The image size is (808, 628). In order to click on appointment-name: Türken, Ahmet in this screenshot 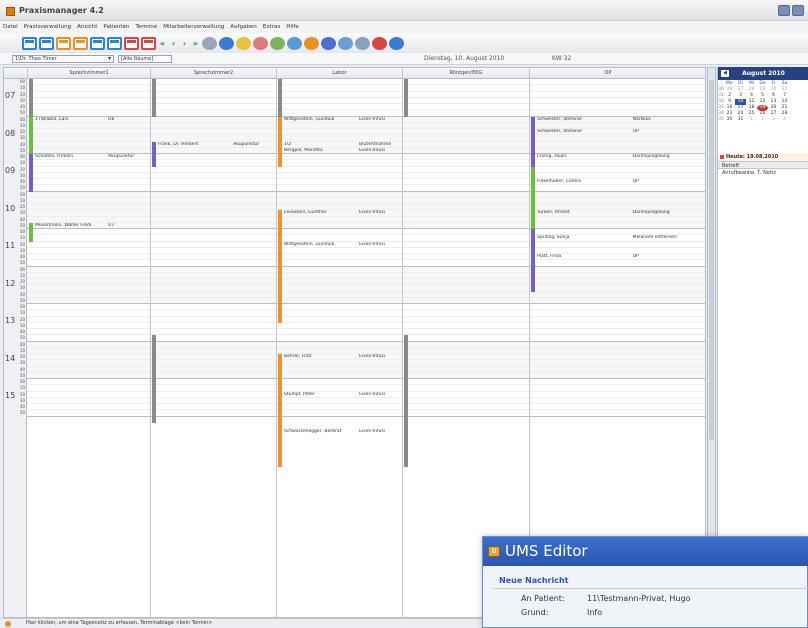, I will do `click(584, 213)`.